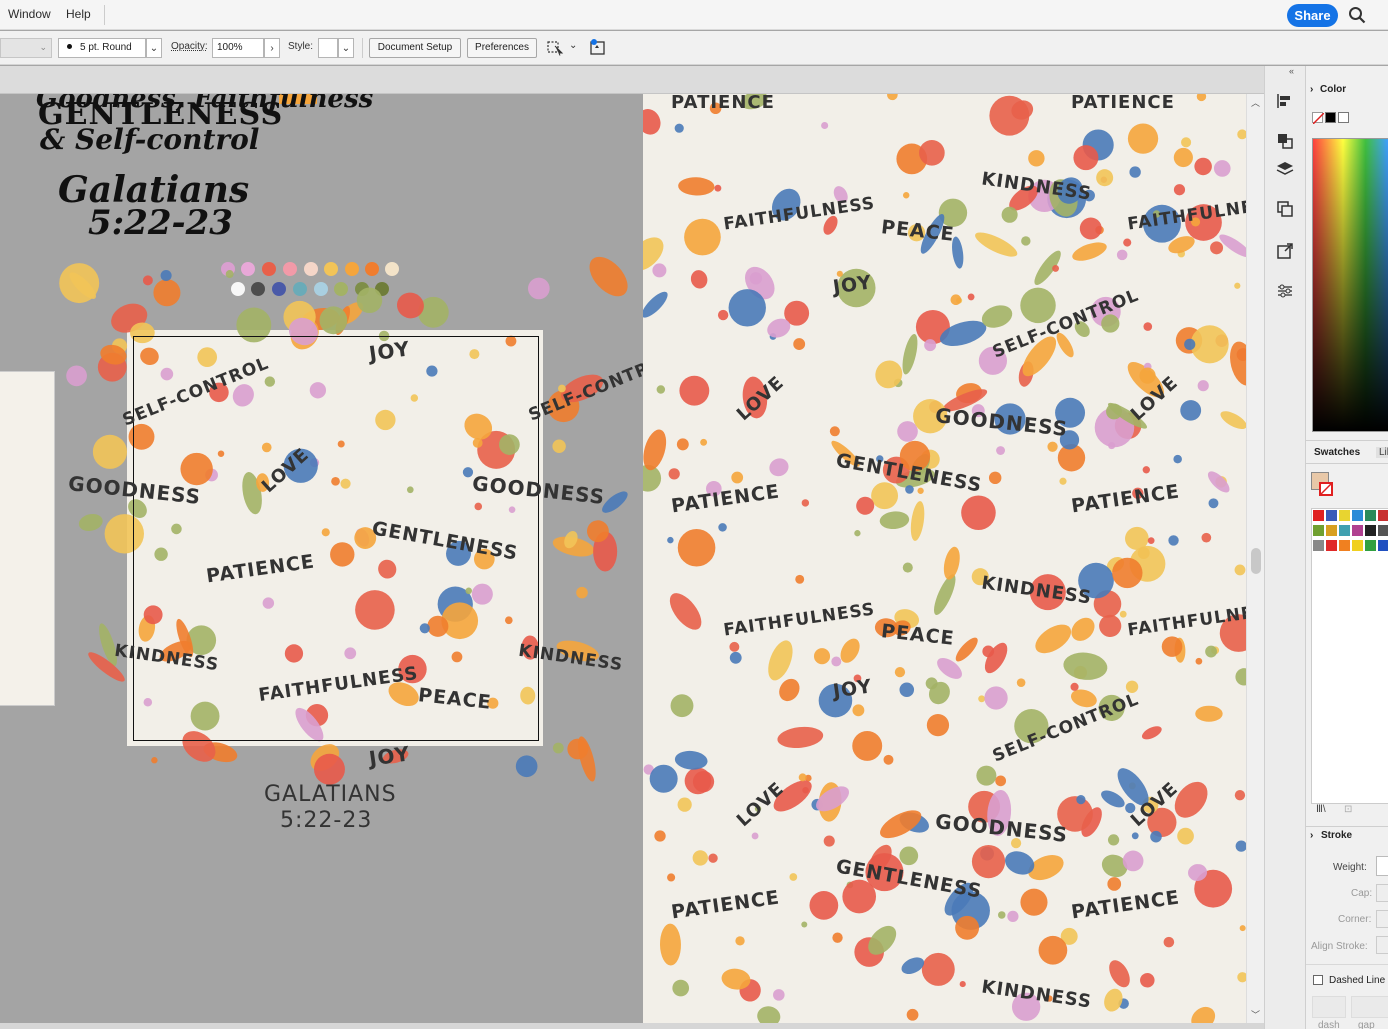 The height and width of the screenshot is (1029, 1388). What do you see at coordinates (272, 48) in the screenshot?
I see `opacity-flyout-button: ›` at bounding box center [272, 48].